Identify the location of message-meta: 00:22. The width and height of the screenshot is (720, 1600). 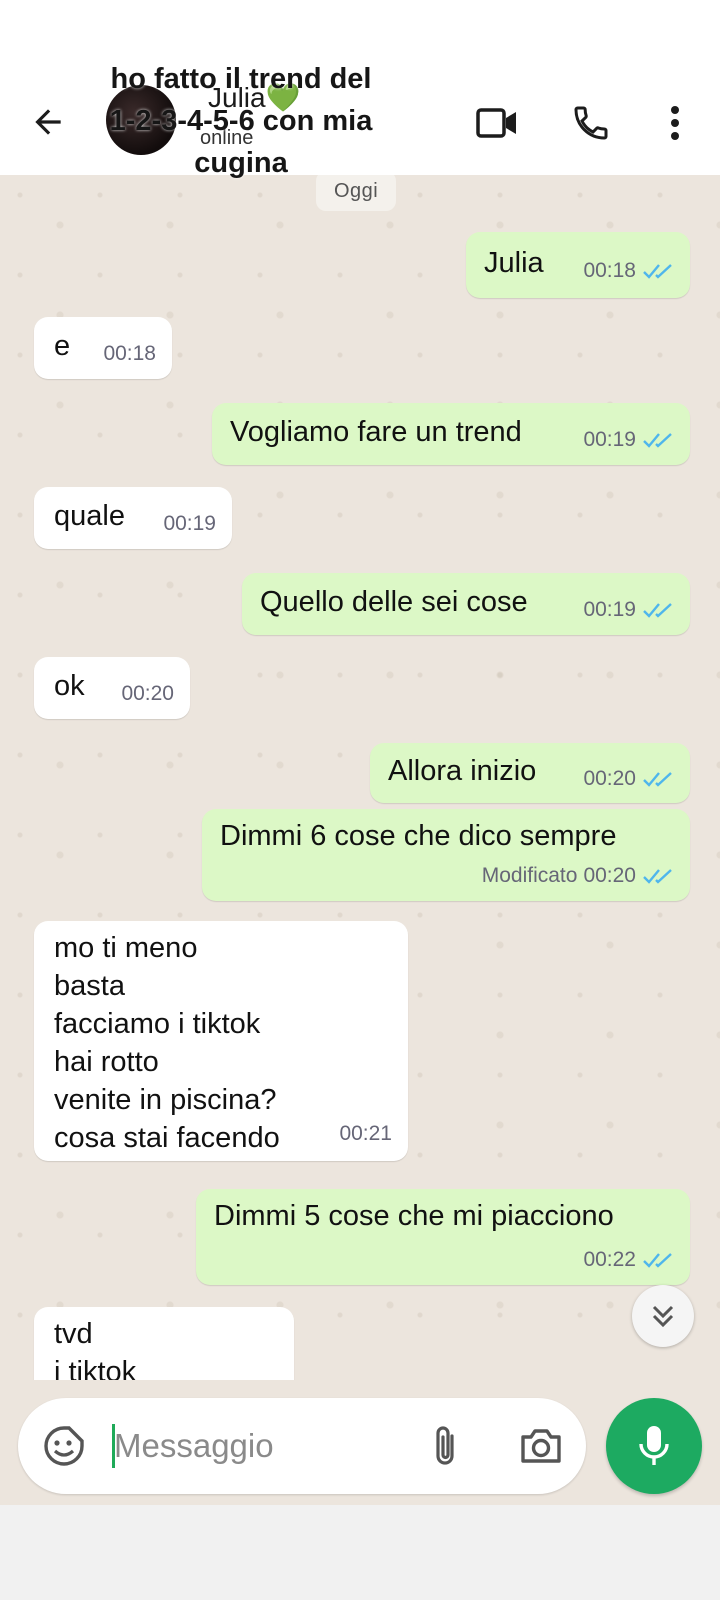
(629, 1260).